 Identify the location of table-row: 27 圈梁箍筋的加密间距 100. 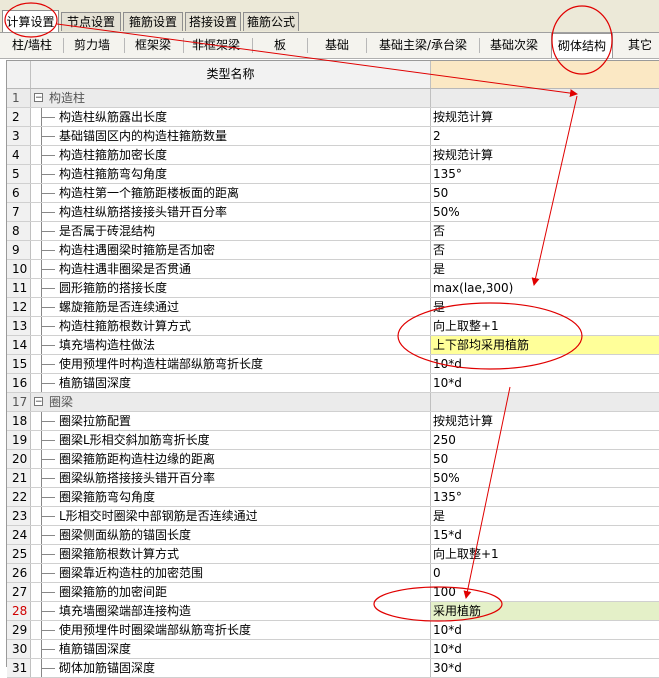
(333, 592).